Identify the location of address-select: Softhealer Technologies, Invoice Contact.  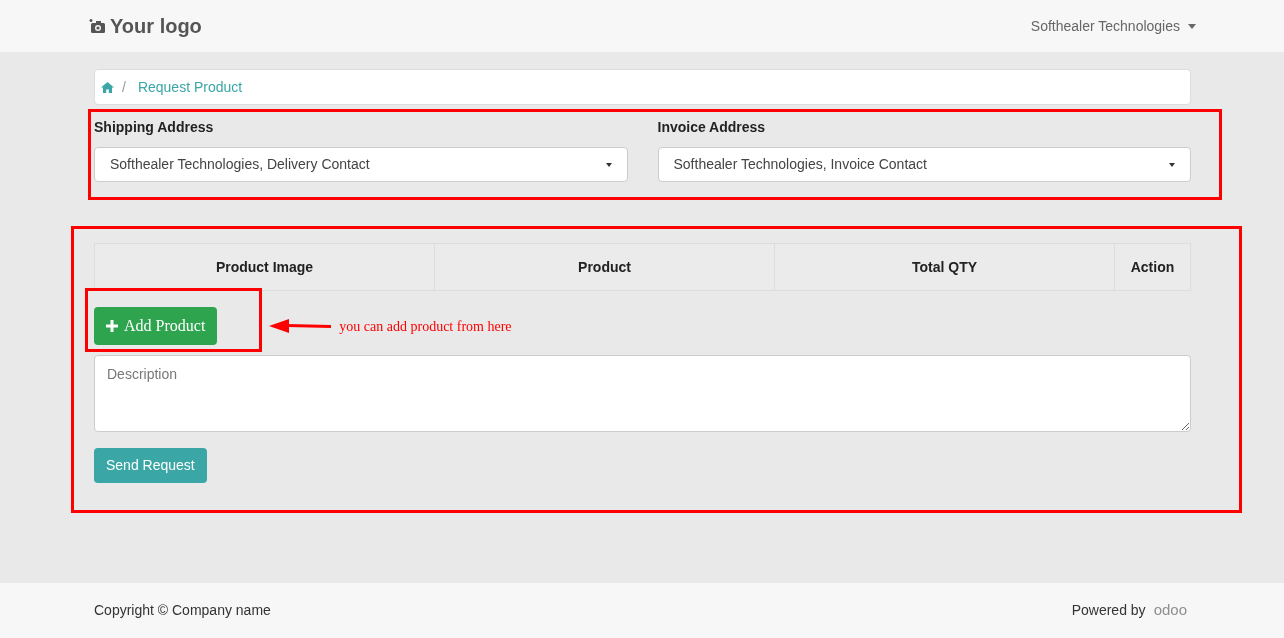
(924, 164).